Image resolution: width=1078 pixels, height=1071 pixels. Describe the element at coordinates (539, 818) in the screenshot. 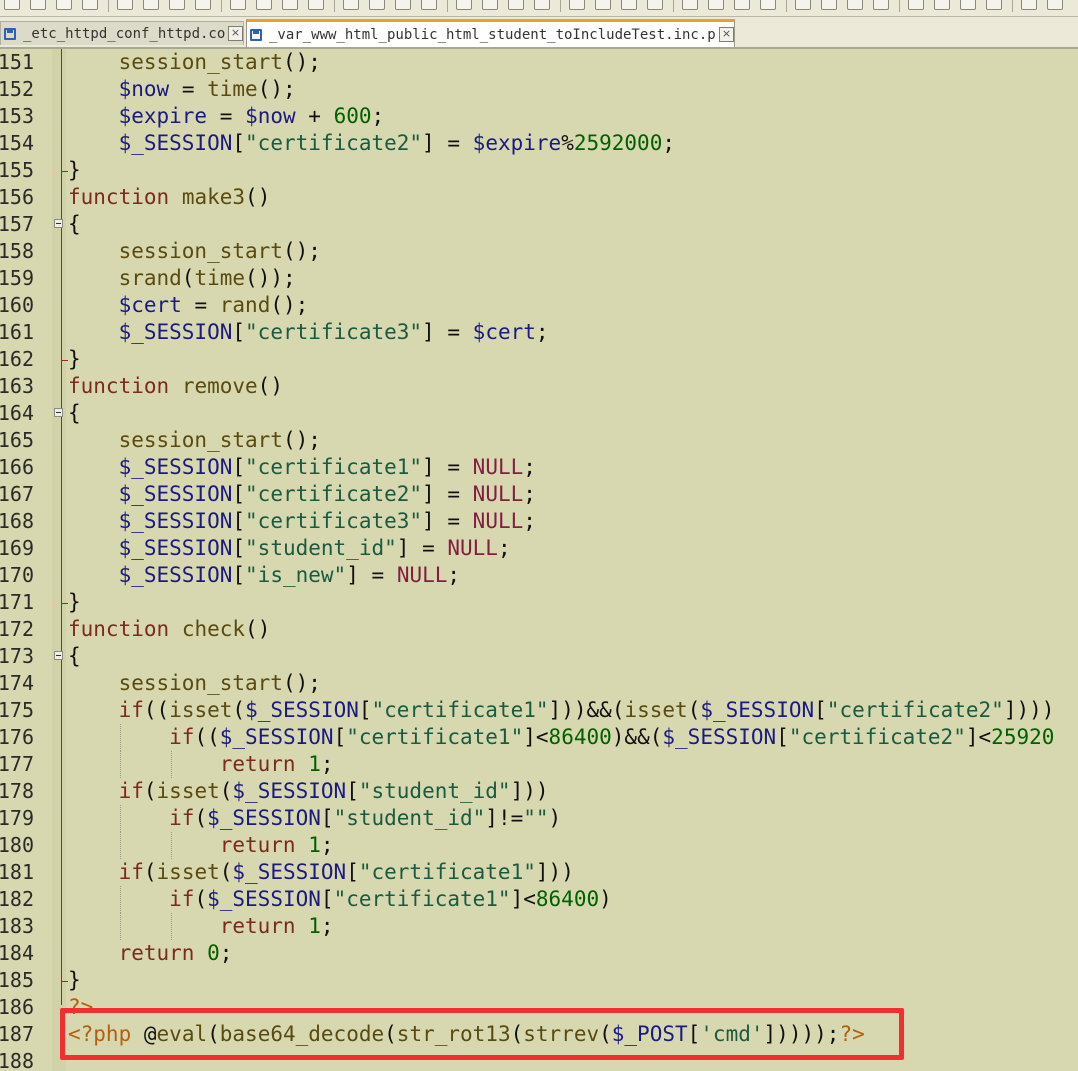

I see `code-line: 179 if($_SESSION["student_id"]!="")` at that location.